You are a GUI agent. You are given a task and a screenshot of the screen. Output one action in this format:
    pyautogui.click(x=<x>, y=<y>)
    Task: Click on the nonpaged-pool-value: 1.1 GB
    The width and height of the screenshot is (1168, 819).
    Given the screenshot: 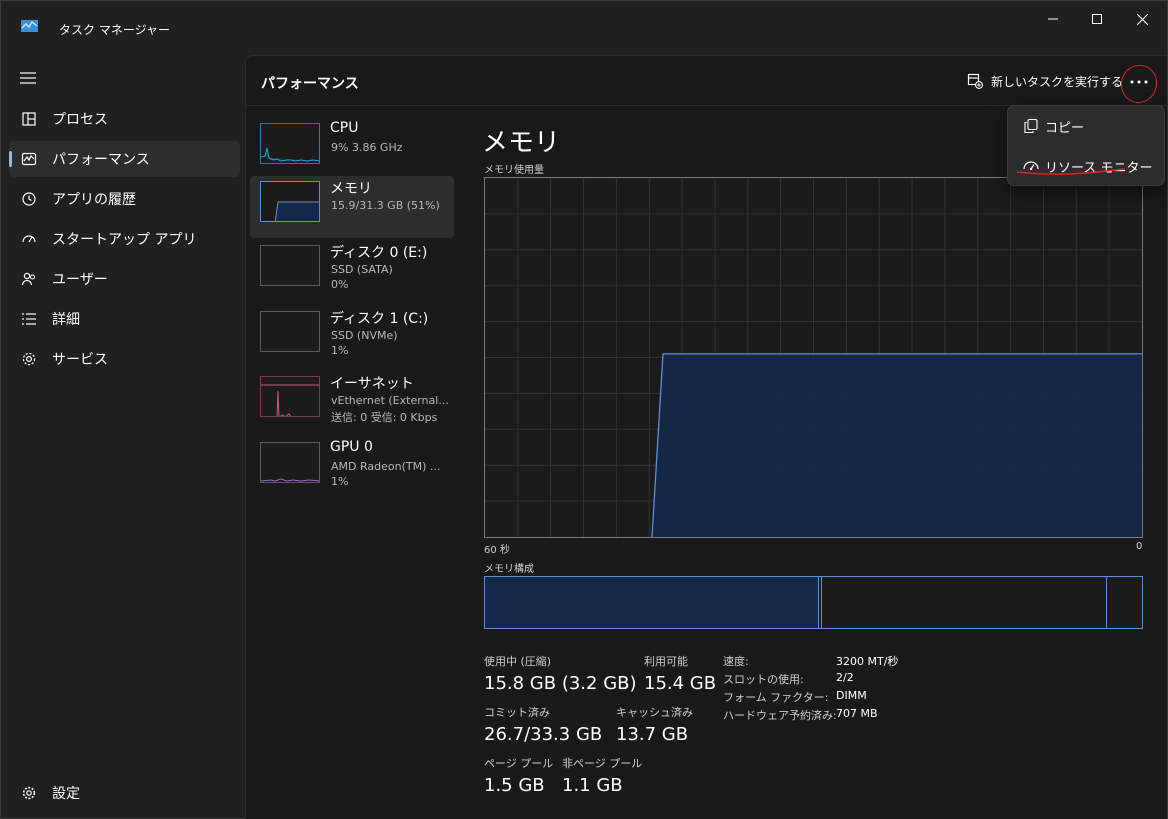 What is the action you would take?
    pyautogui.click(x=592, y=785)
    